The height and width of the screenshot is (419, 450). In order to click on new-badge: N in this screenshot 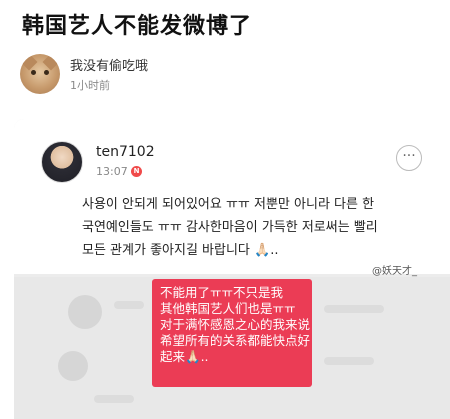, I will do `click(136, 171)`.